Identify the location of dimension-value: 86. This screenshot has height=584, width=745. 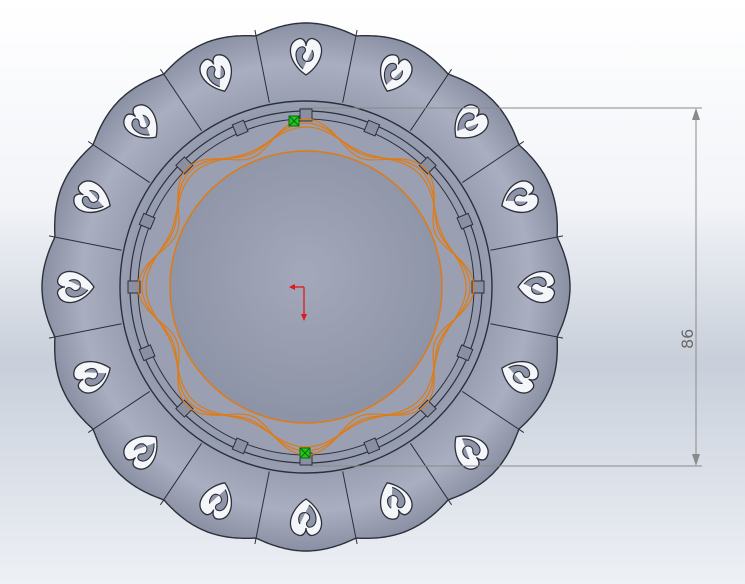
(687, 339).